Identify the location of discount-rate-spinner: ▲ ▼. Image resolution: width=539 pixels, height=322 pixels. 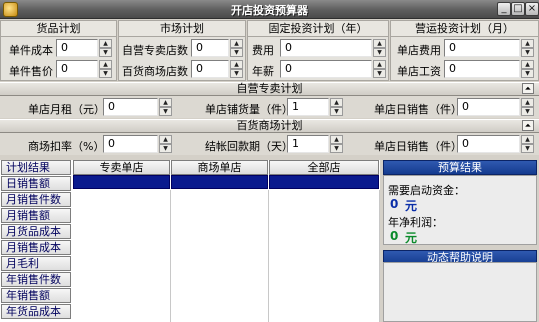
(165, 144).